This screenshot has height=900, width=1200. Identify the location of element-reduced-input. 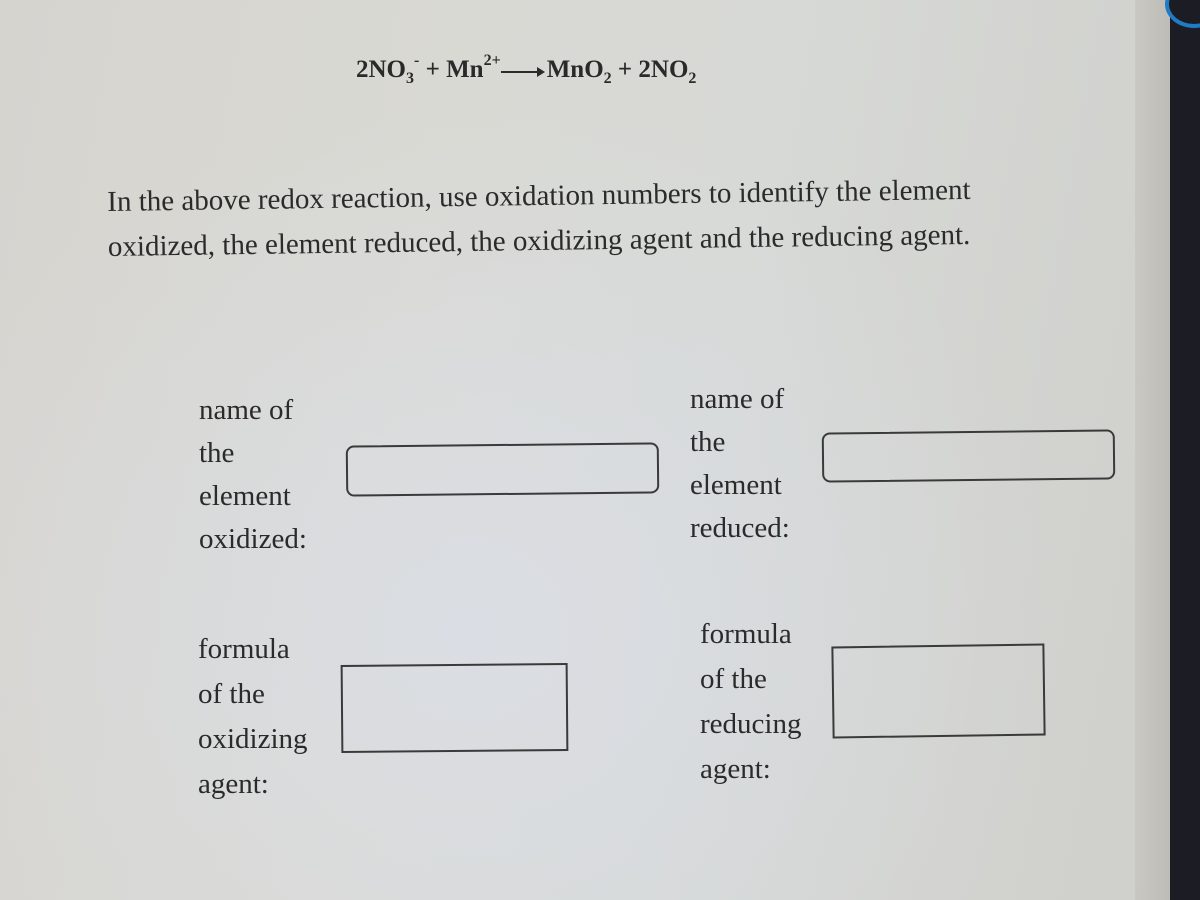
(968, 456).